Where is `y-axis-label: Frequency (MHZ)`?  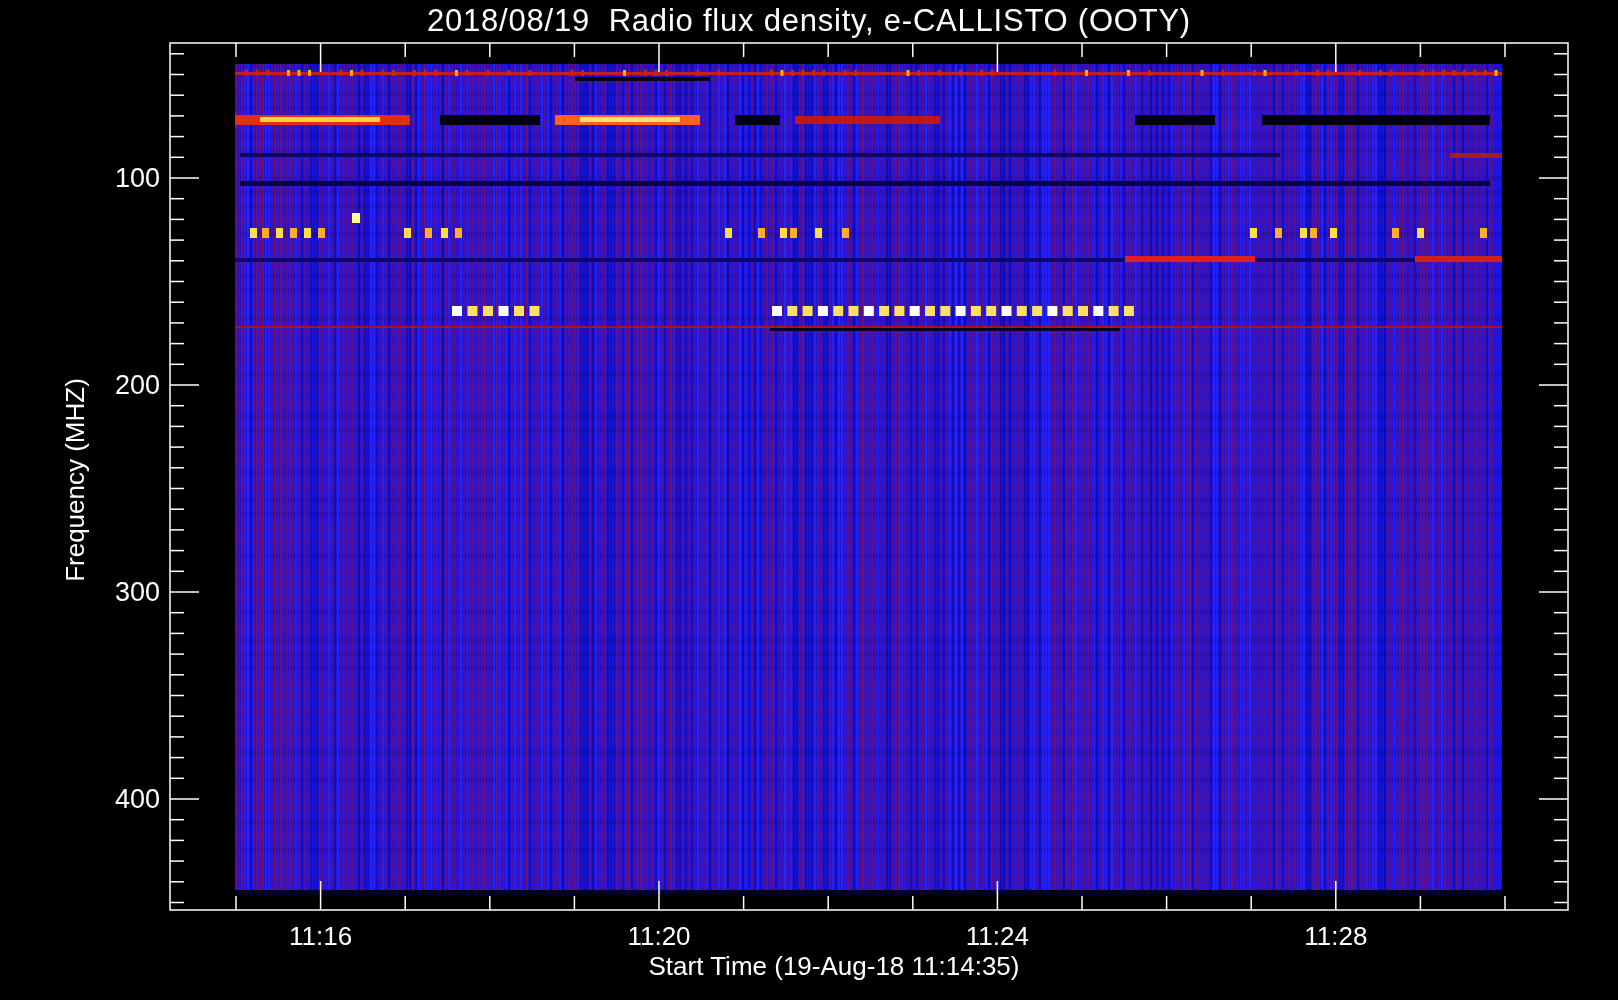 y-axis-label: Frequency (MHZ) is located at coordinates (75, 480).